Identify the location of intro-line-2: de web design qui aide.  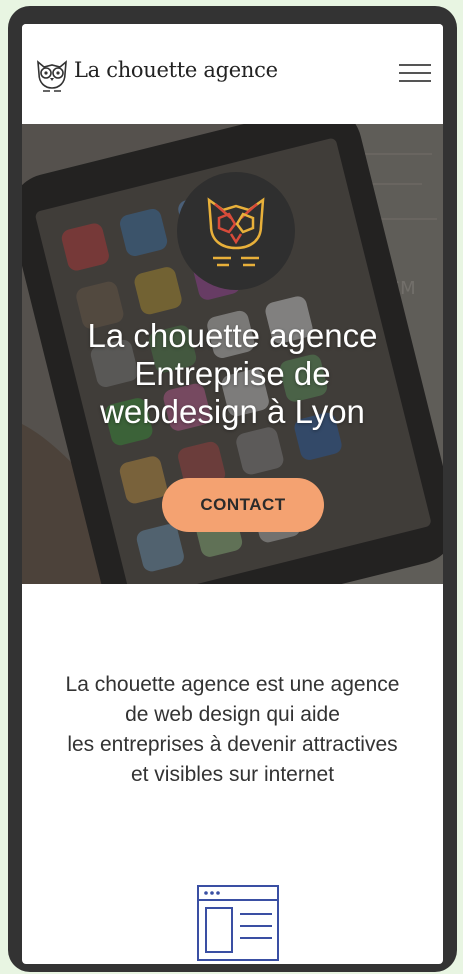
(232, 714).